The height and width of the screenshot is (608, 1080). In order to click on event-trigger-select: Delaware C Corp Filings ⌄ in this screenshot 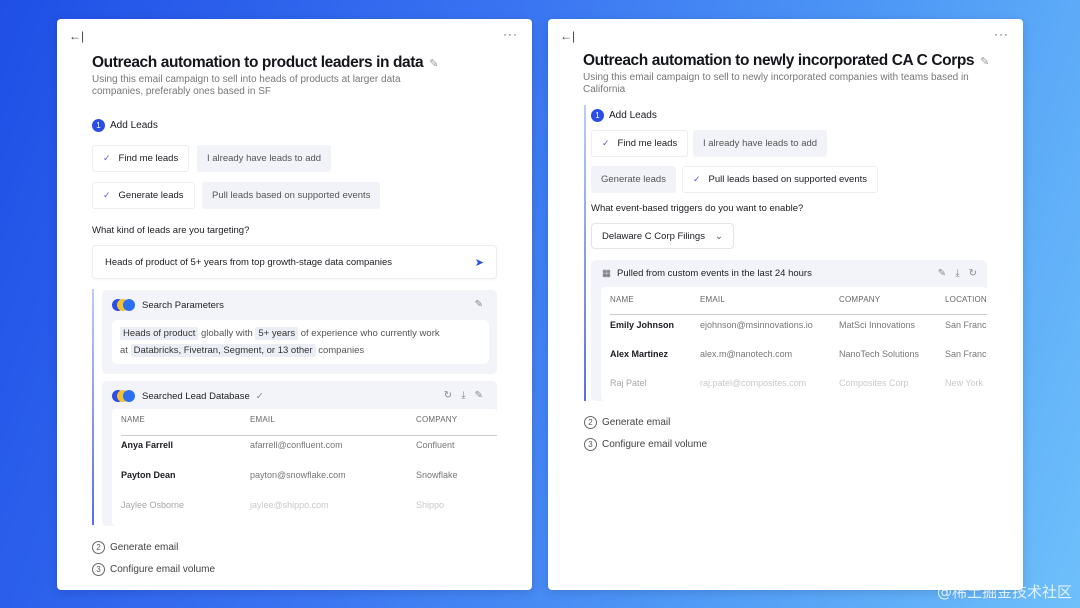, I will do `click(662, 236)`.